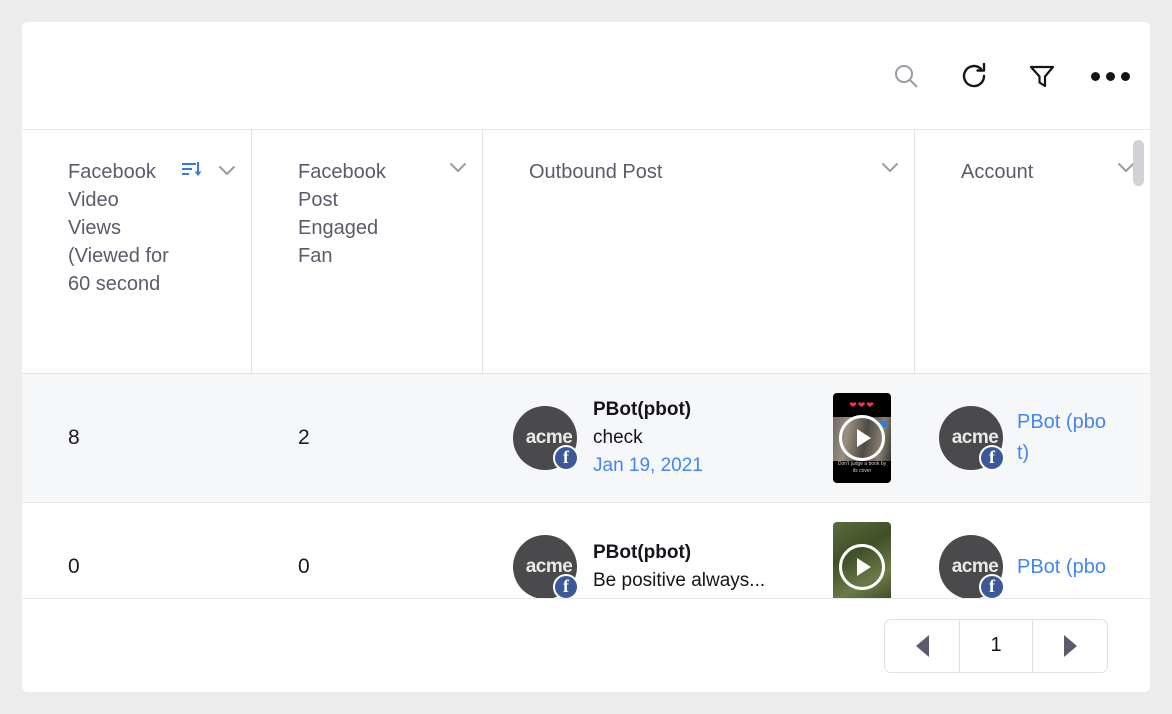 The width and height of the screenshot is (1172, 714). I want to click on cell-account: acme f PBot (pbot), so click(1032, 438).